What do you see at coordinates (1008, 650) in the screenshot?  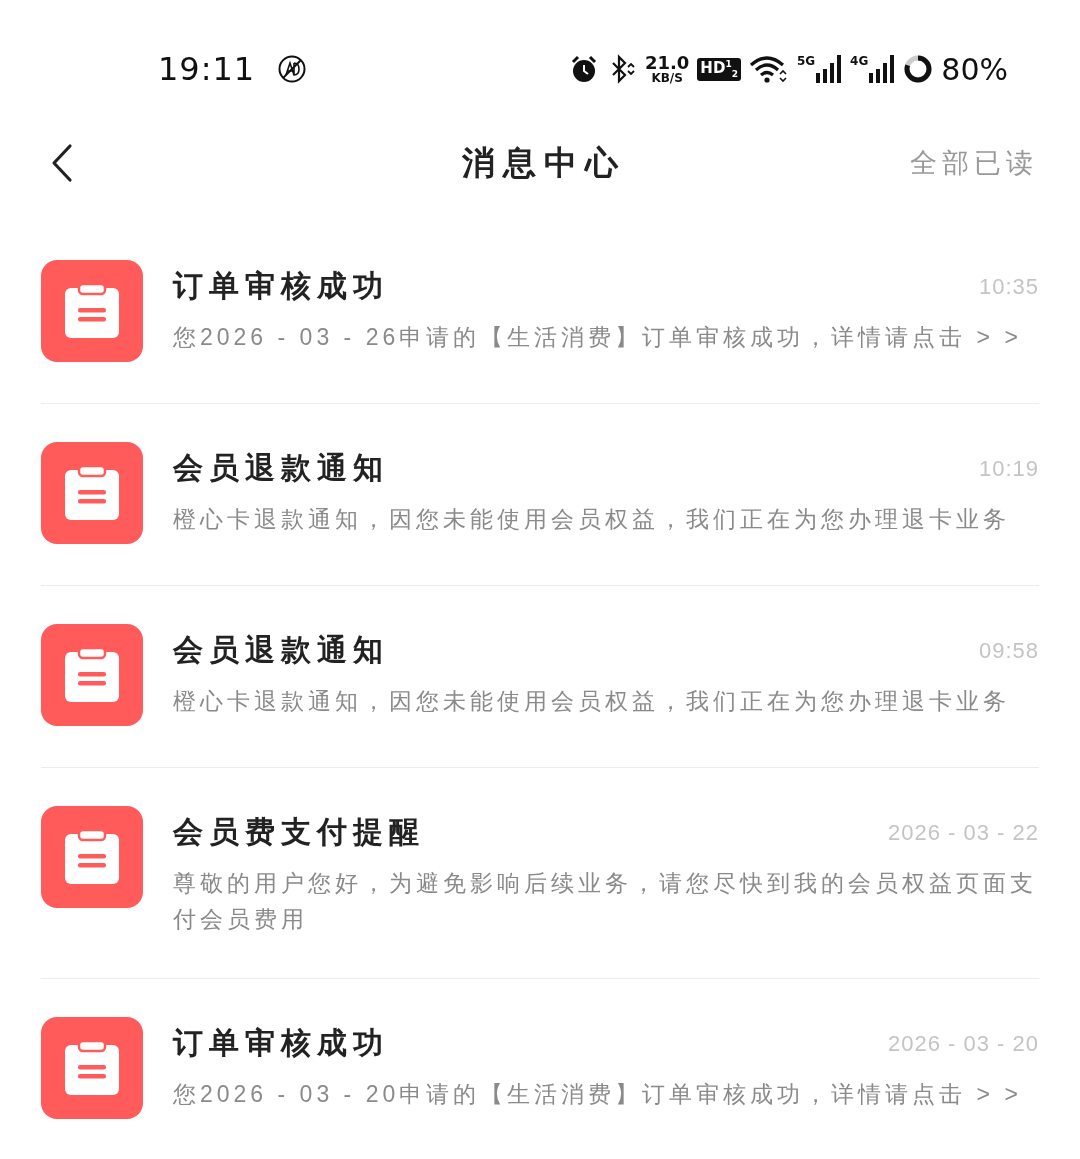 I see `message-time: 09:58` at bounding box center [1008, 650].